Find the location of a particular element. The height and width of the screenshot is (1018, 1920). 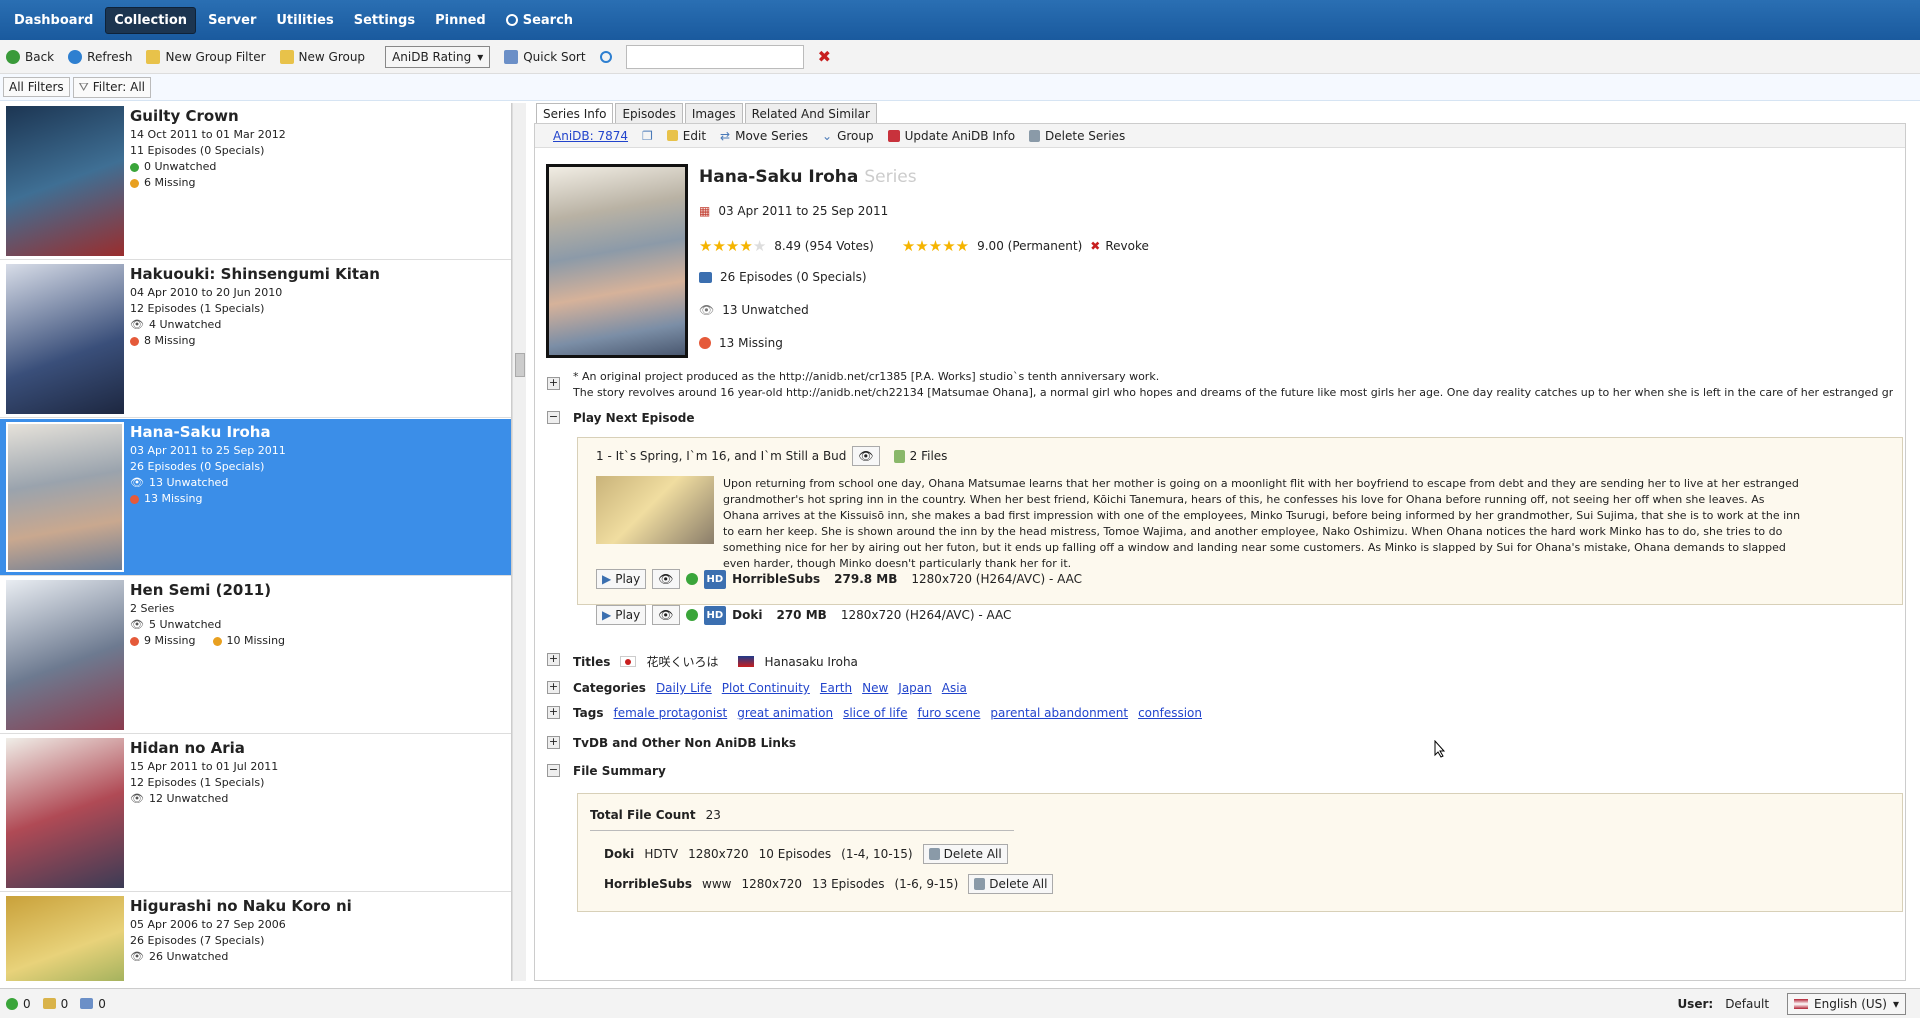

tab-images: Images is located at coordinates (713, 114).